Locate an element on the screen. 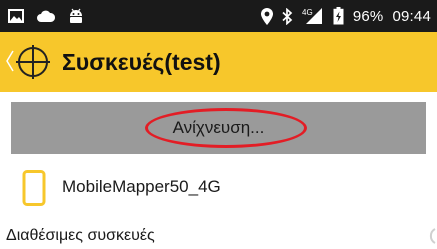  available-devices-header: Διαθέσιμες συσκευές is located at coordinates (80, 235).